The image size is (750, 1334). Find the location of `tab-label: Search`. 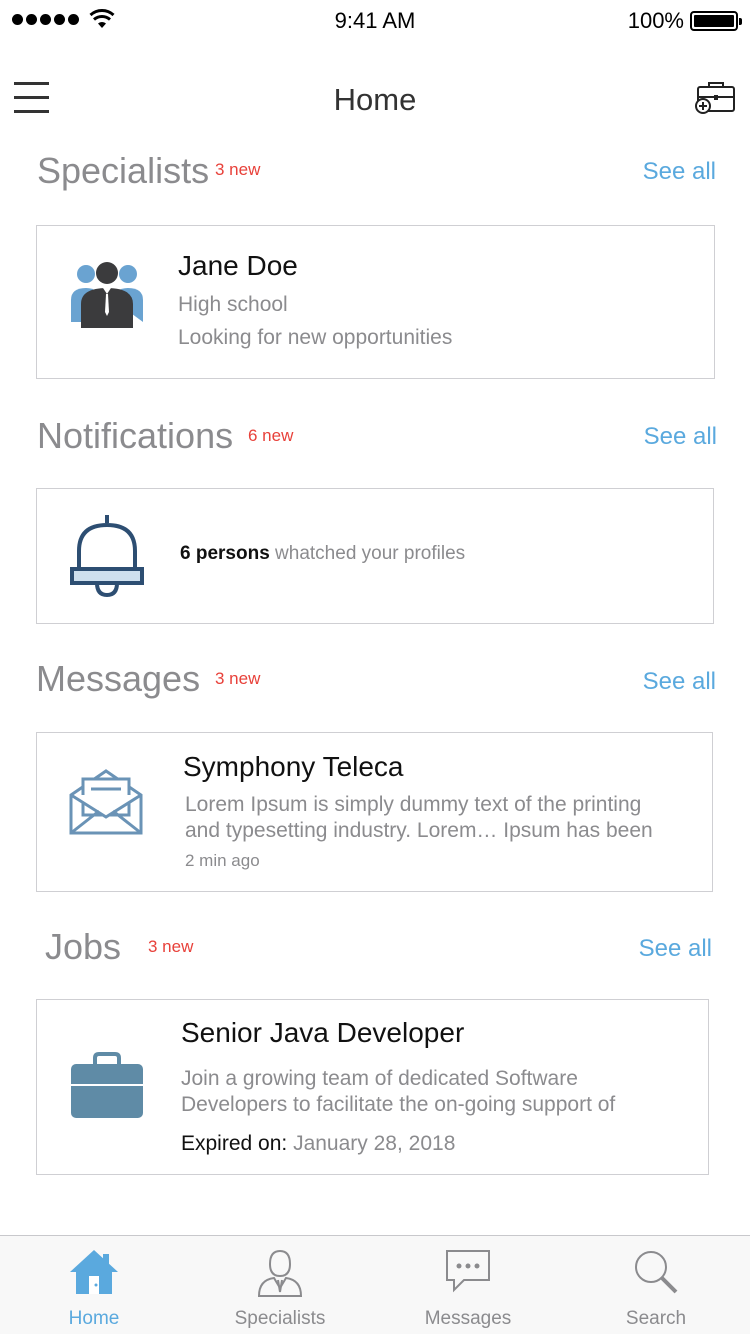

tab-label: Search is located at coordinates (656, 1318).